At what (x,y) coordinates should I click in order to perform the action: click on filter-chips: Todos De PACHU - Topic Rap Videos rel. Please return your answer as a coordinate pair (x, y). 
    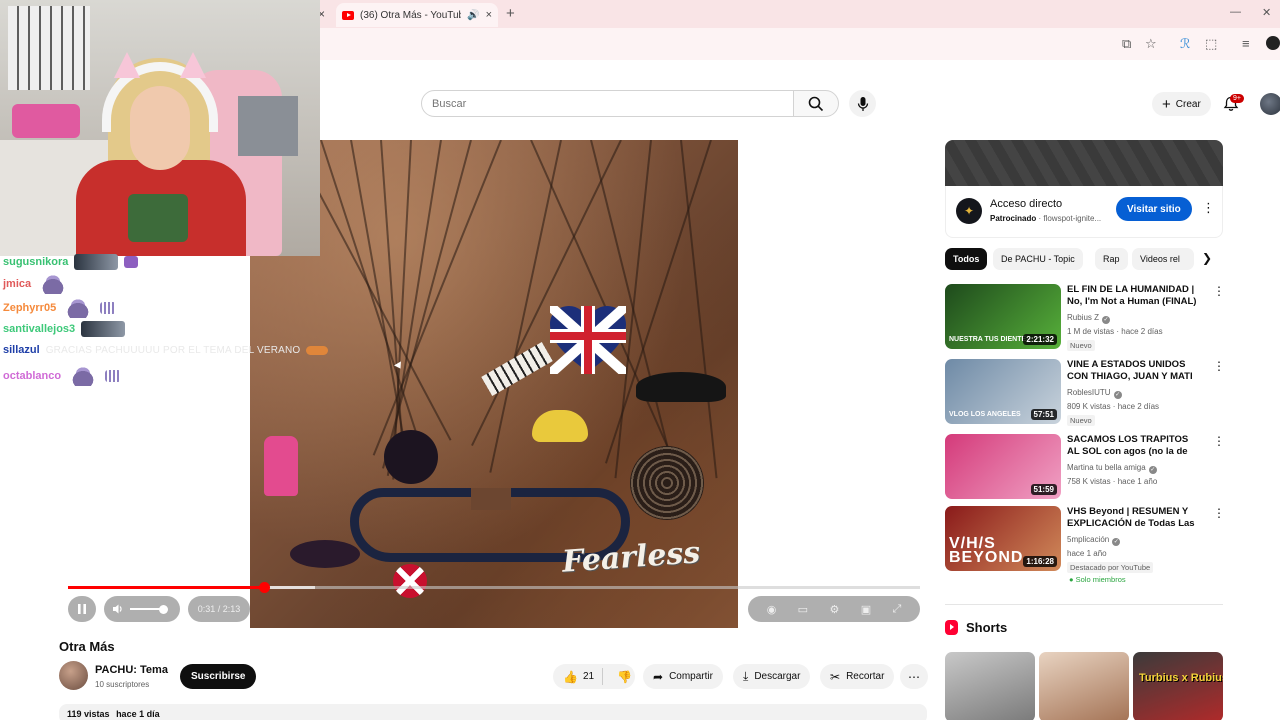
    Looking at the image, I should click on (1082, 259).